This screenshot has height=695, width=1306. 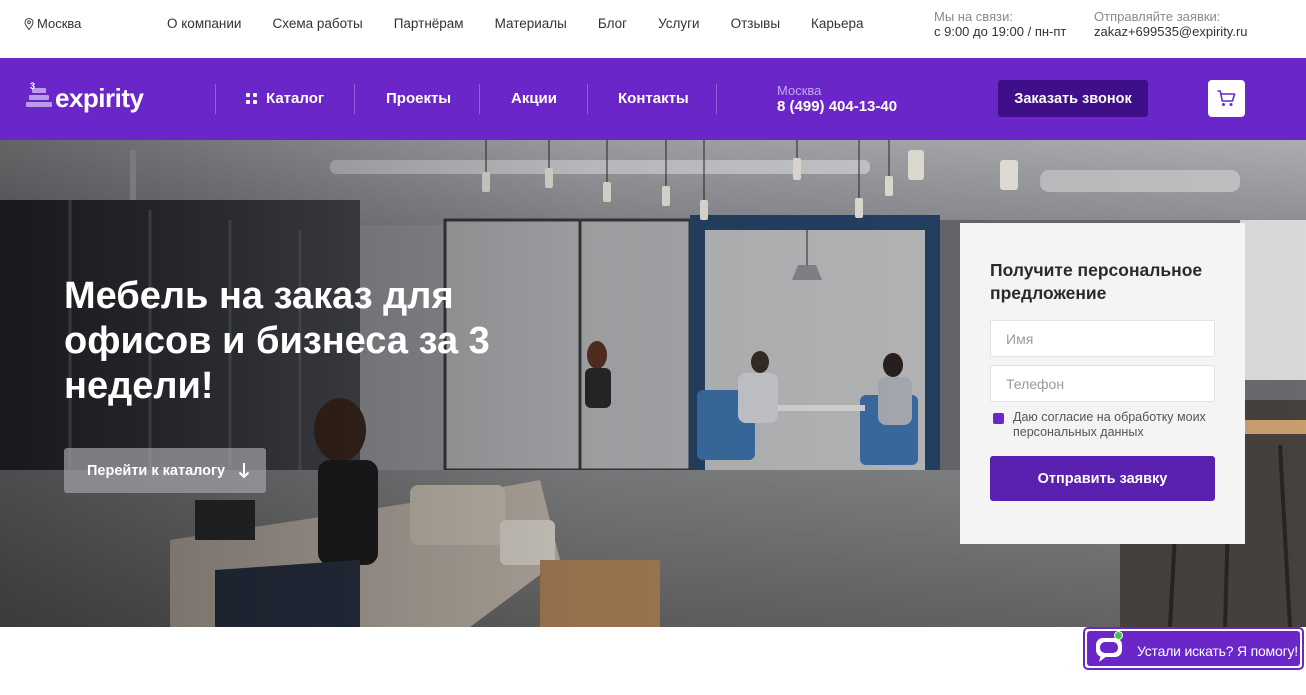 I want to click on nav-contacts: Контакты, so click(x=653, y=98).